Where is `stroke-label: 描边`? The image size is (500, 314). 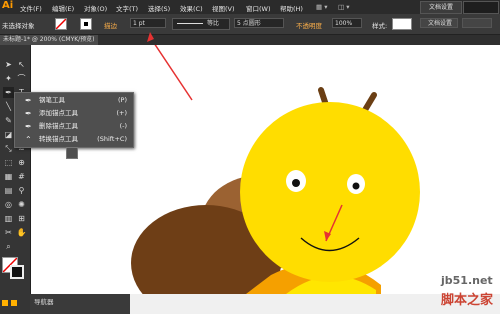 stroke-label: 描边 is located at coordinates (110, 25).